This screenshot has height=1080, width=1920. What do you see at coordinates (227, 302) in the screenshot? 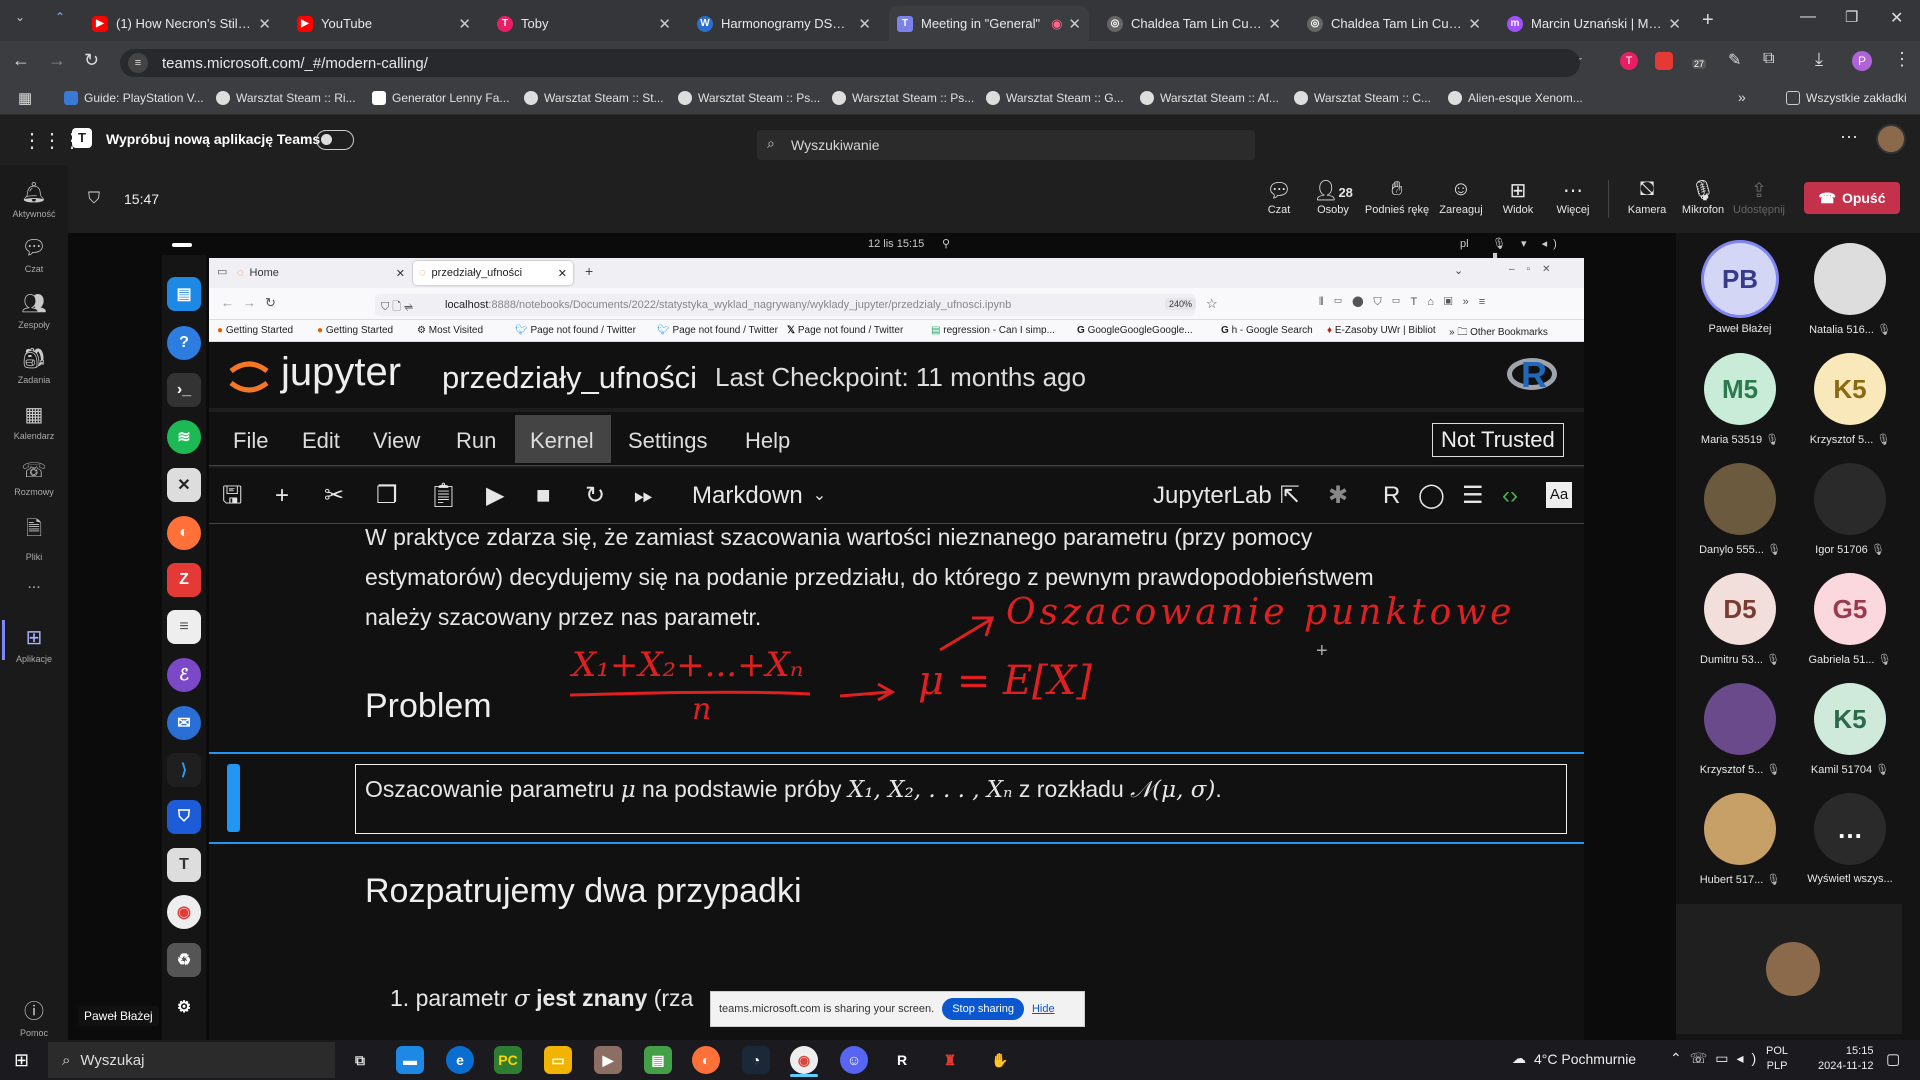
I see `ff-back-icon: ←` at bounding box center [227, 302].